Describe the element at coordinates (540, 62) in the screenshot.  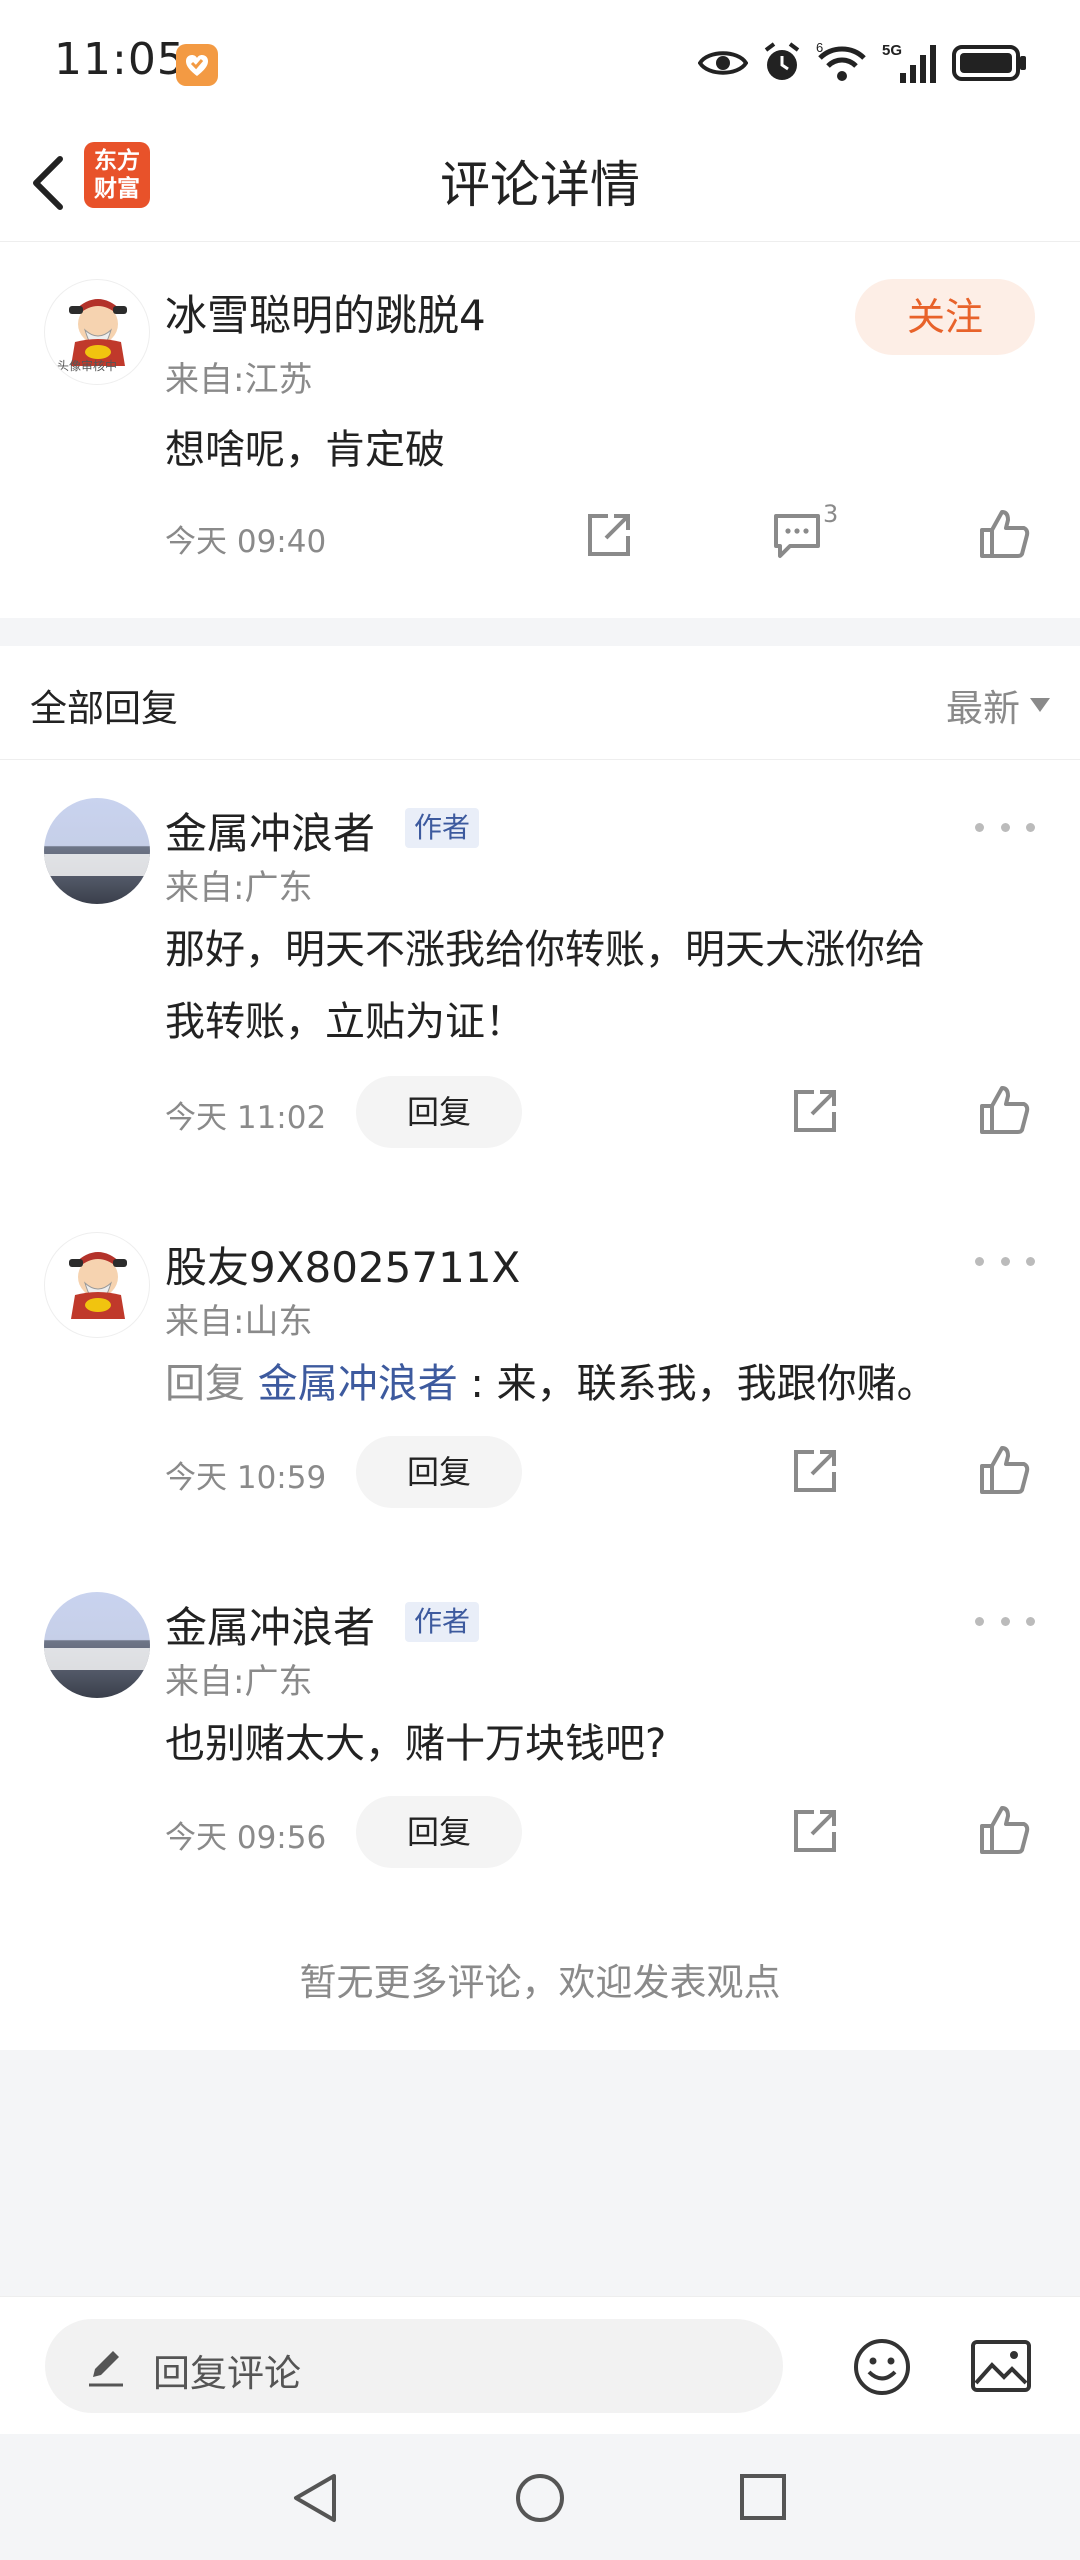
I see `status-bar: 11:05 6 5G` at that location.